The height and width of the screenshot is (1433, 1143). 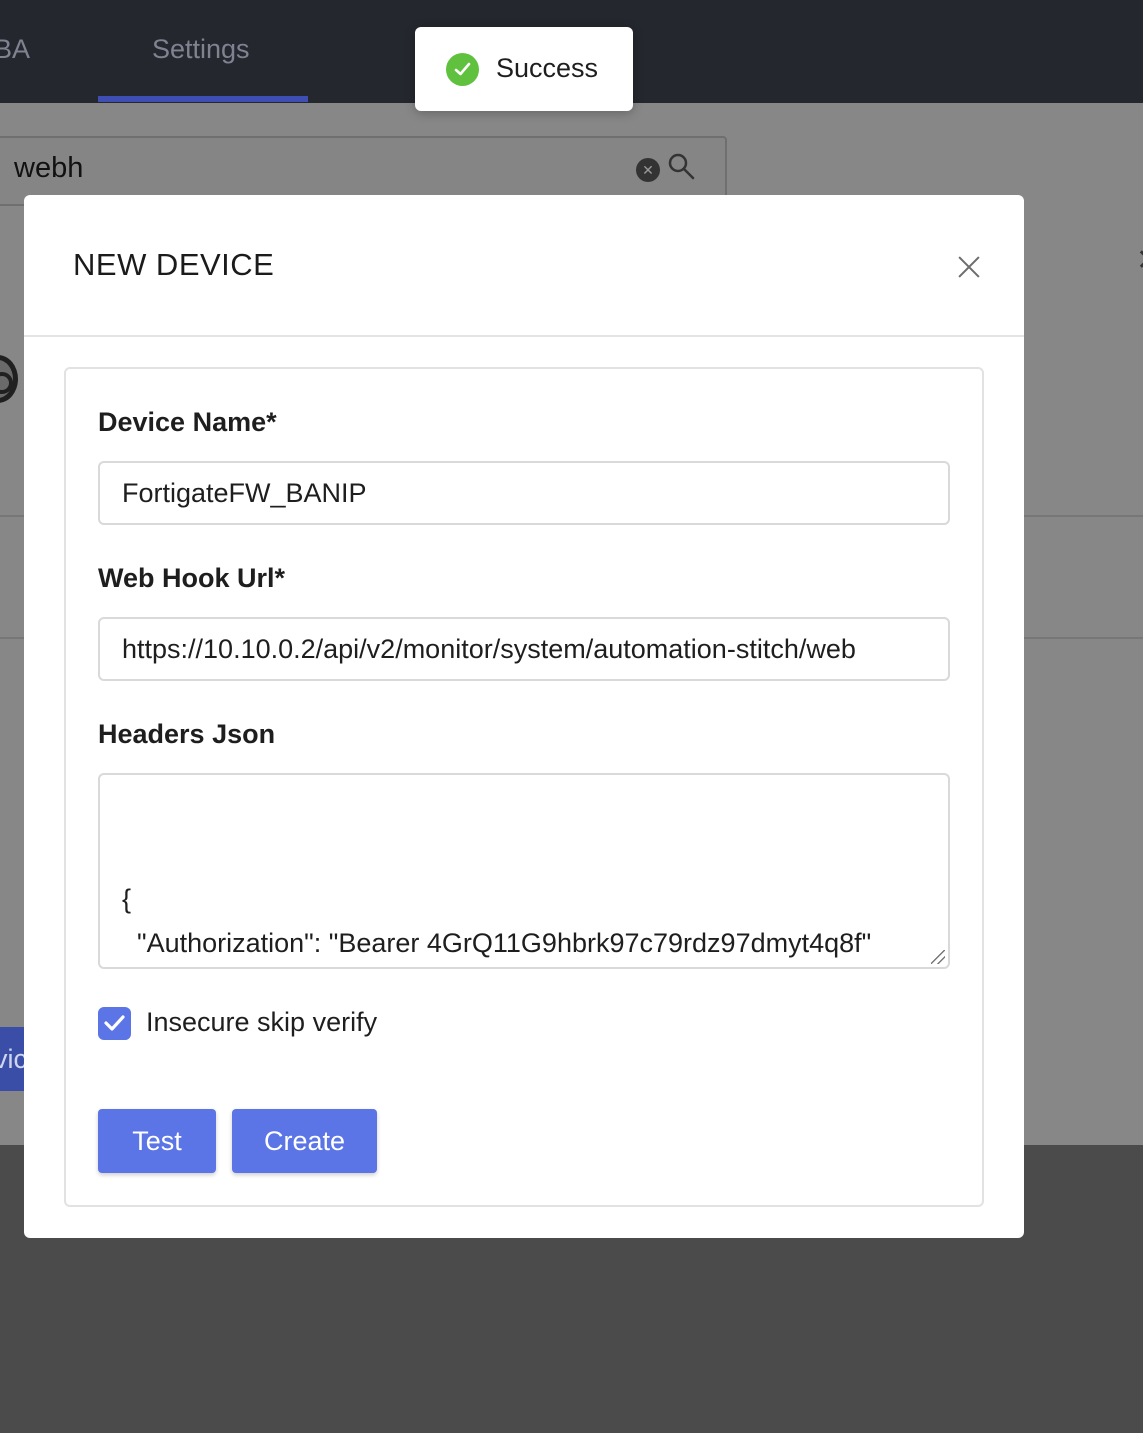 I want to click on nav-tab-ba: BA, so click(x=15, y=49).